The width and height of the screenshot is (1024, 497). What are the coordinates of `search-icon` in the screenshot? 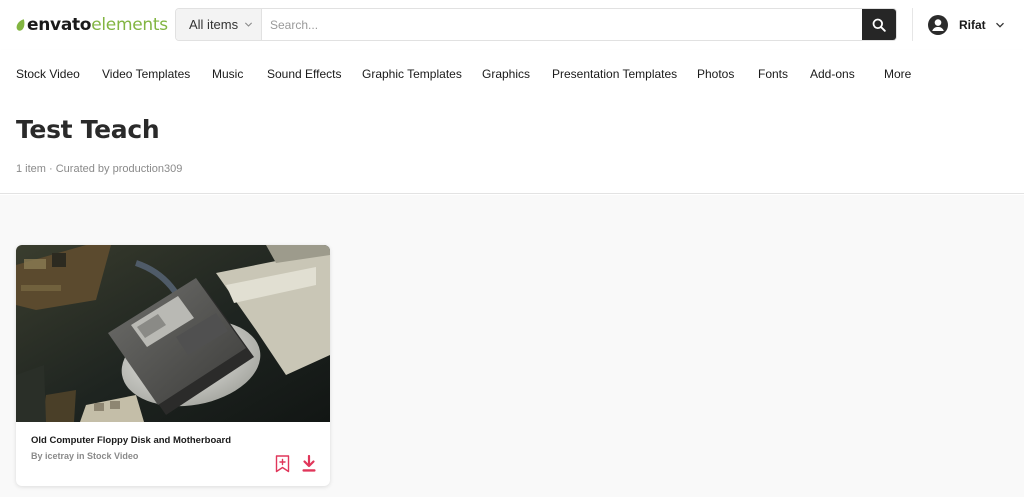 It's located at (879, 25).